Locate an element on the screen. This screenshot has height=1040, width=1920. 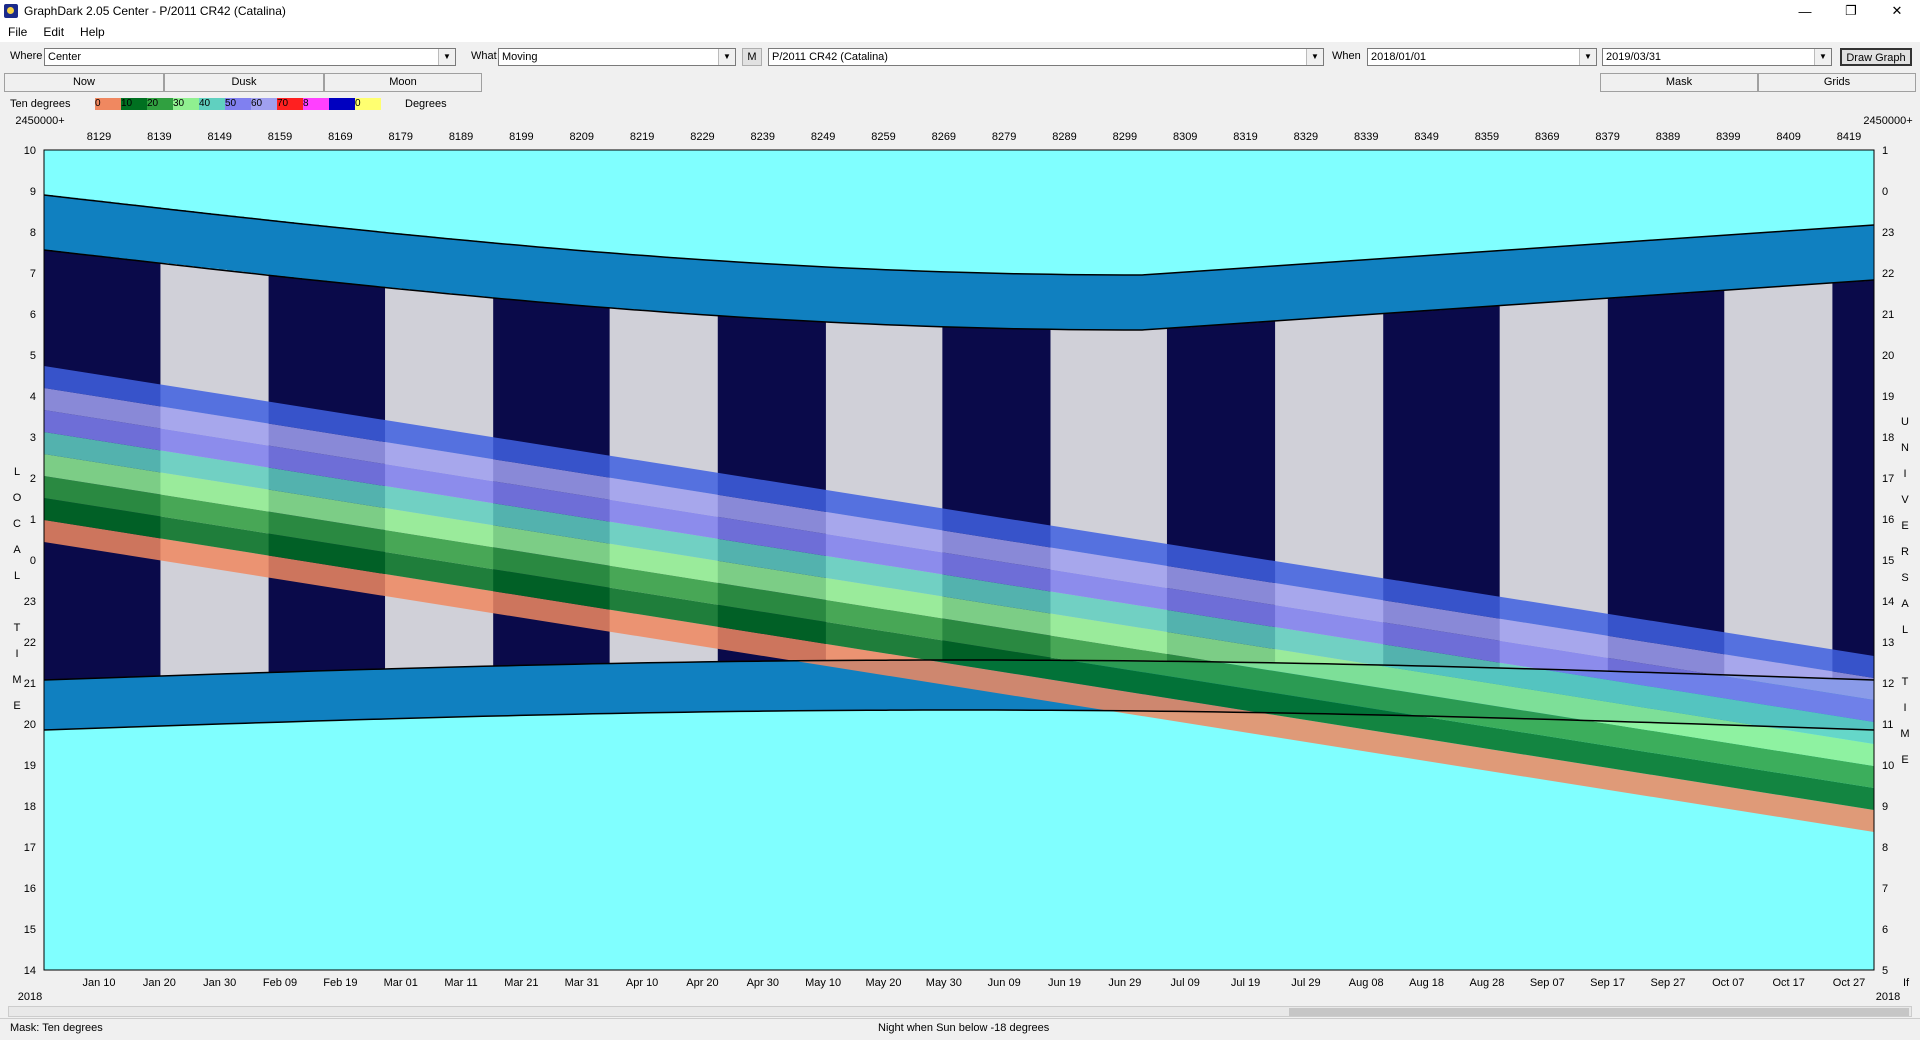
when-start-select: 2018/01/01 ▼ is located at coordinates (1482, 57).